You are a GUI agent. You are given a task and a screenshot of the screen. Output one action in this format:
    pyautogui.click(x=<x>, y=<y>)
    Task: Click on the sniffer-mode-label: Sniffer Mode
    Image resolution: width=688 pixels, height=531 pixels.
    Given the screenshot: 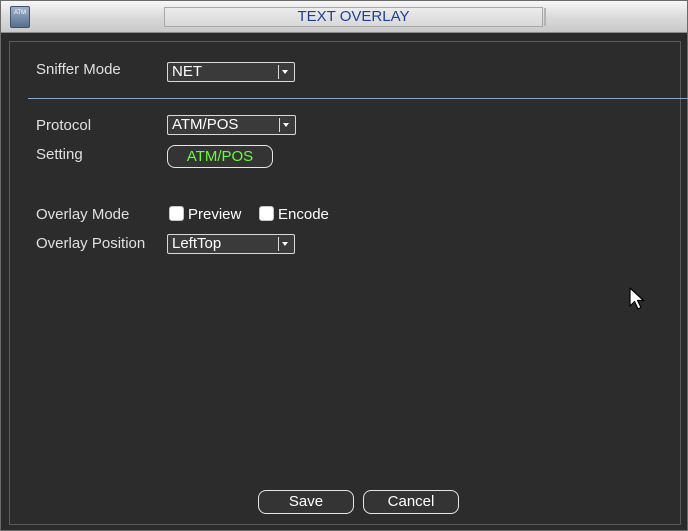 What is the action you would take?
    pyautogui.click(x=78, y=69)
    